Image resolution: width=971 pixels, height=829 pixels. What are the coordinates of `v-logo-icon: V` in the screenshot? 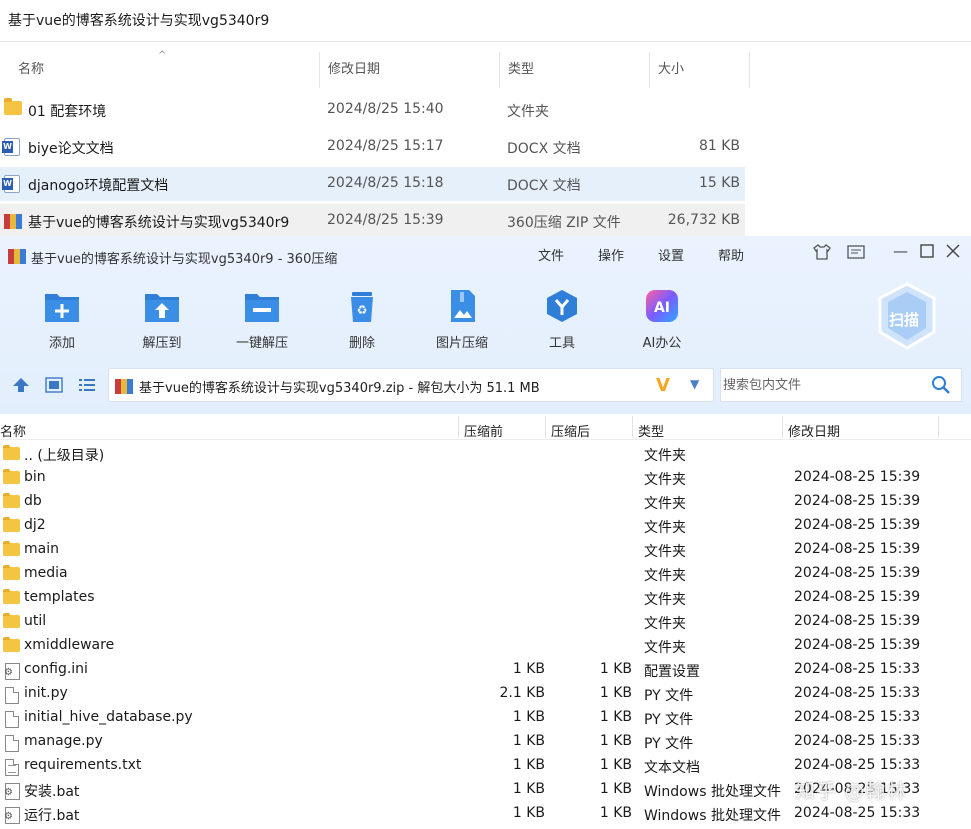 It's located at (663, 385).